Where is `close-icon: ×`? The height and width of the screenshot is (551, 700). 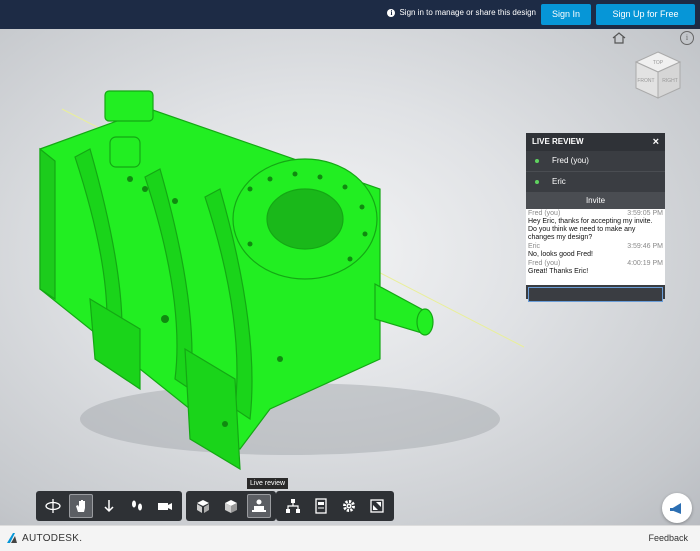
close-icon: × is located at coordinates (656, 142).